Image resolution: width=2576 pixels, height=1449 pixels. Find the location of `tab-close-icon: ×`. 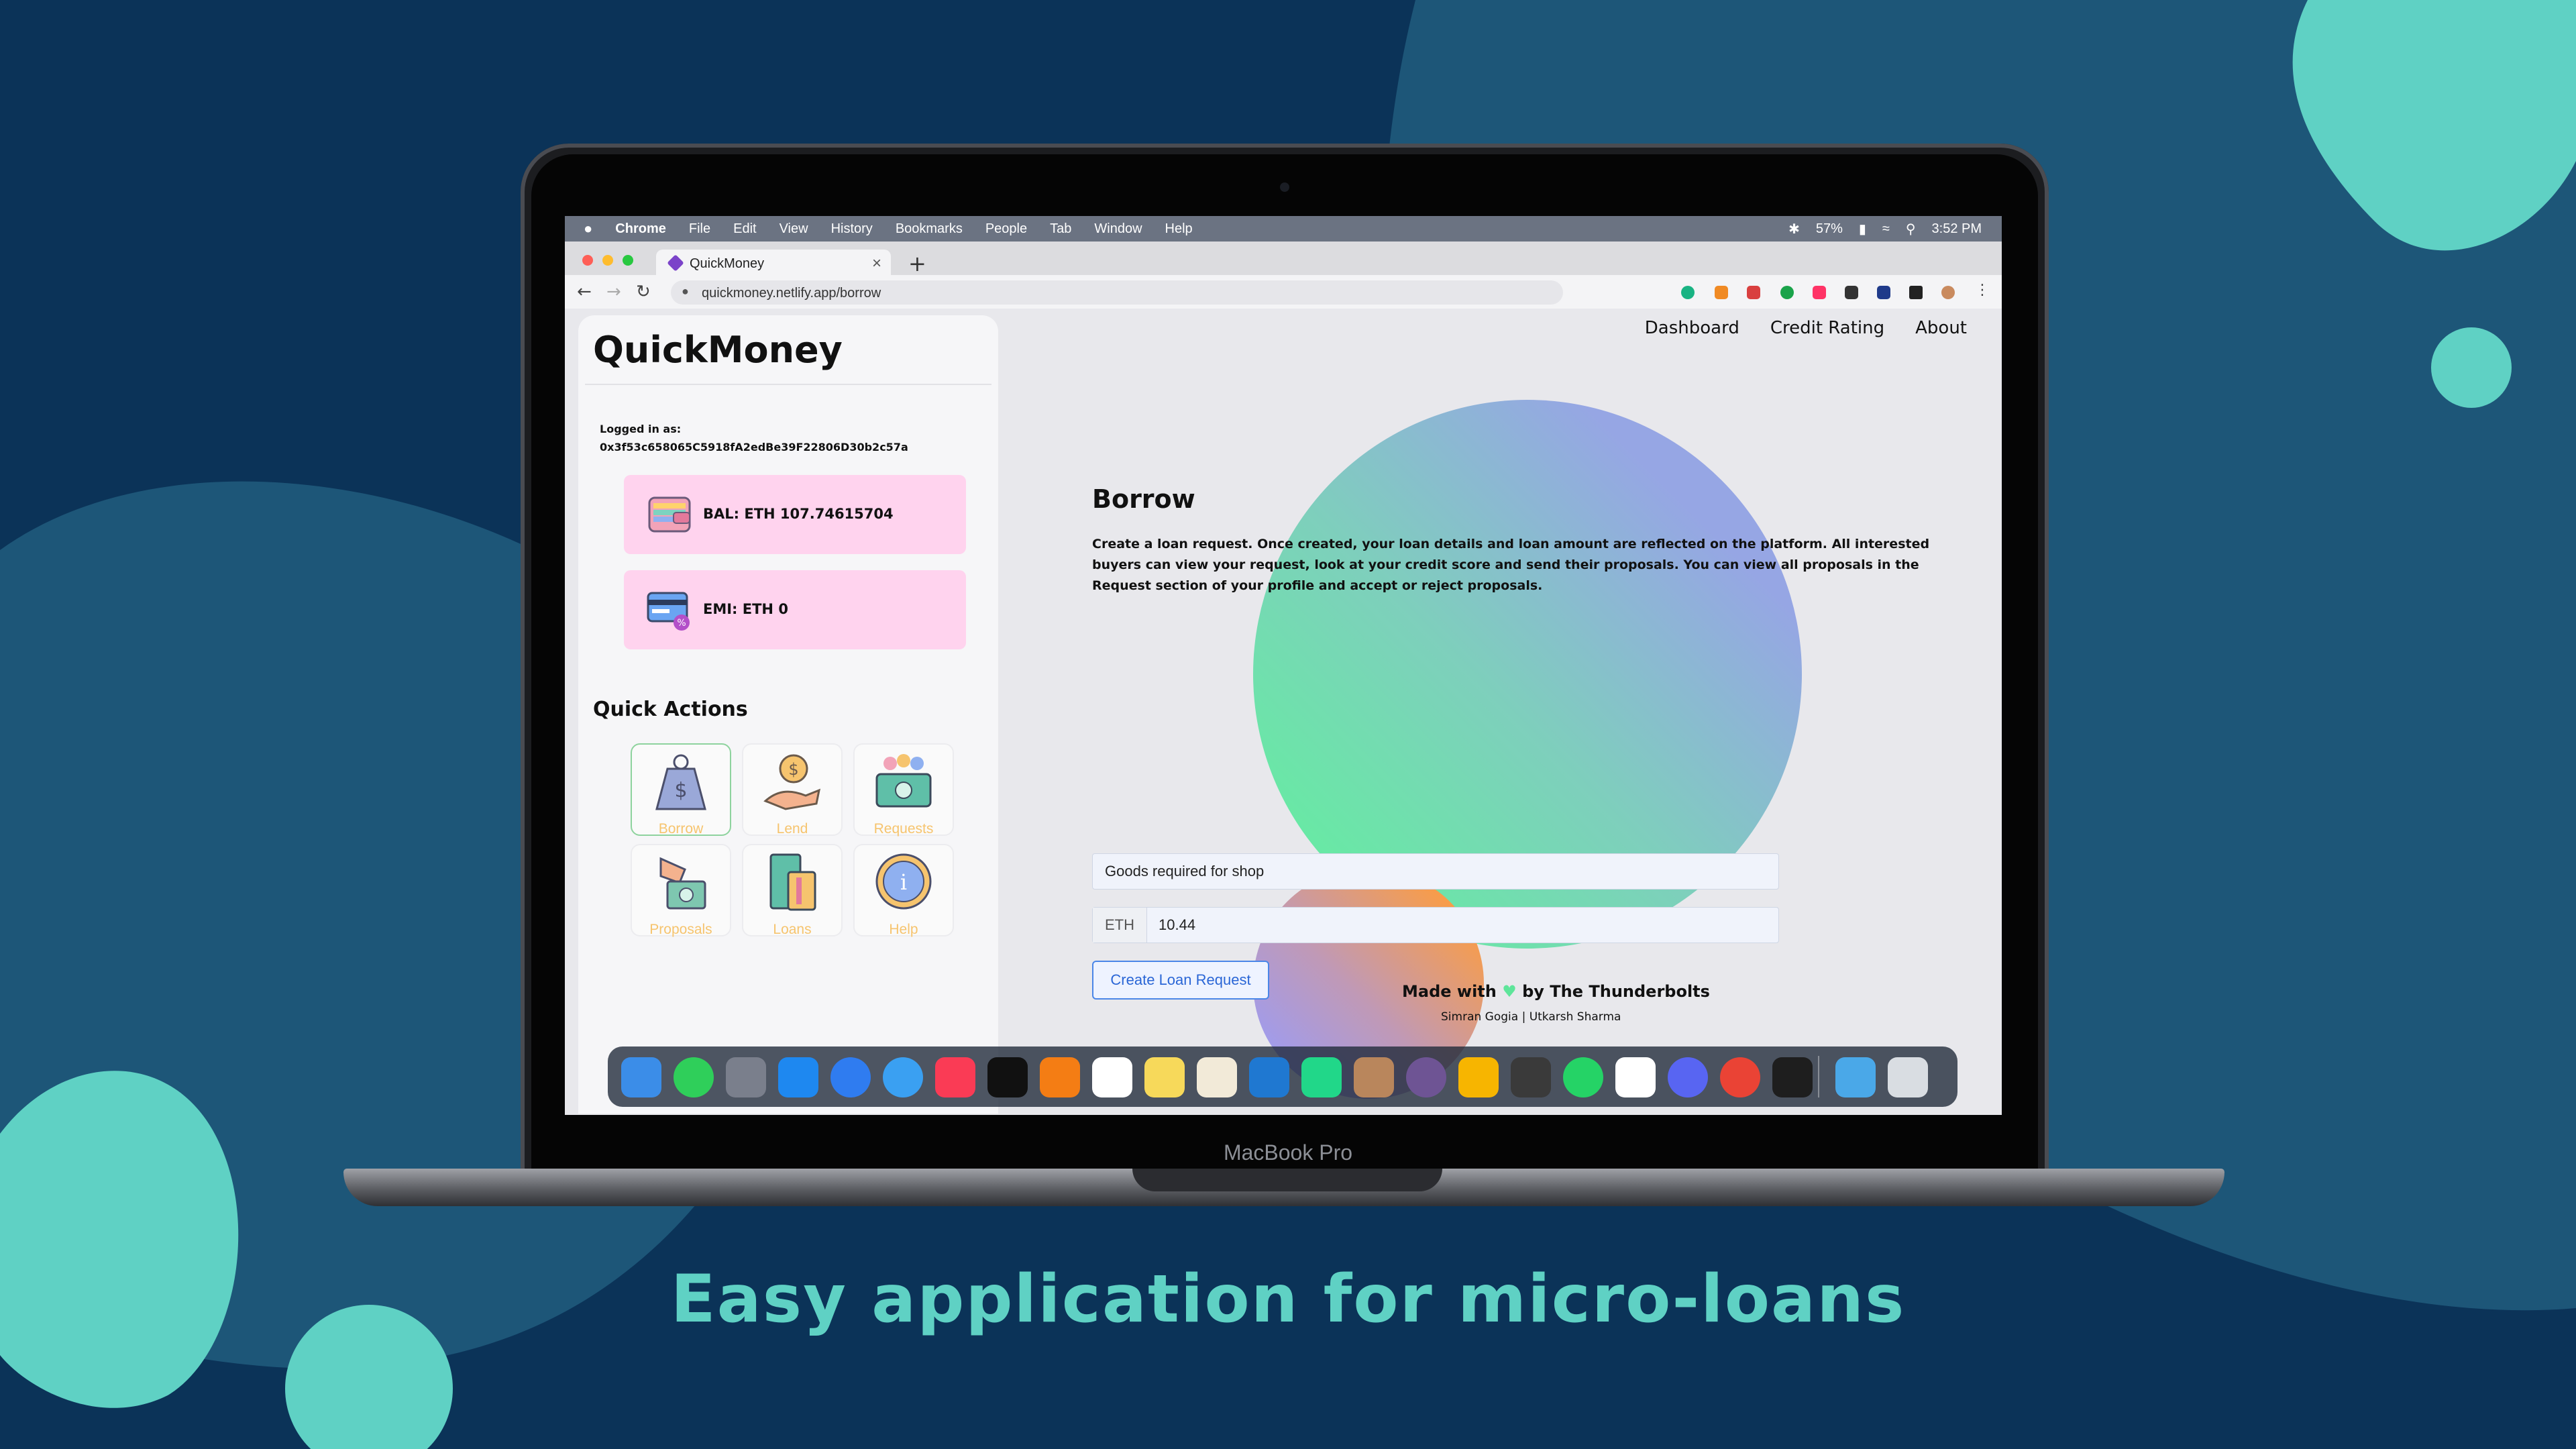

tab-close-icon: × is located at coordinates (876, 263).